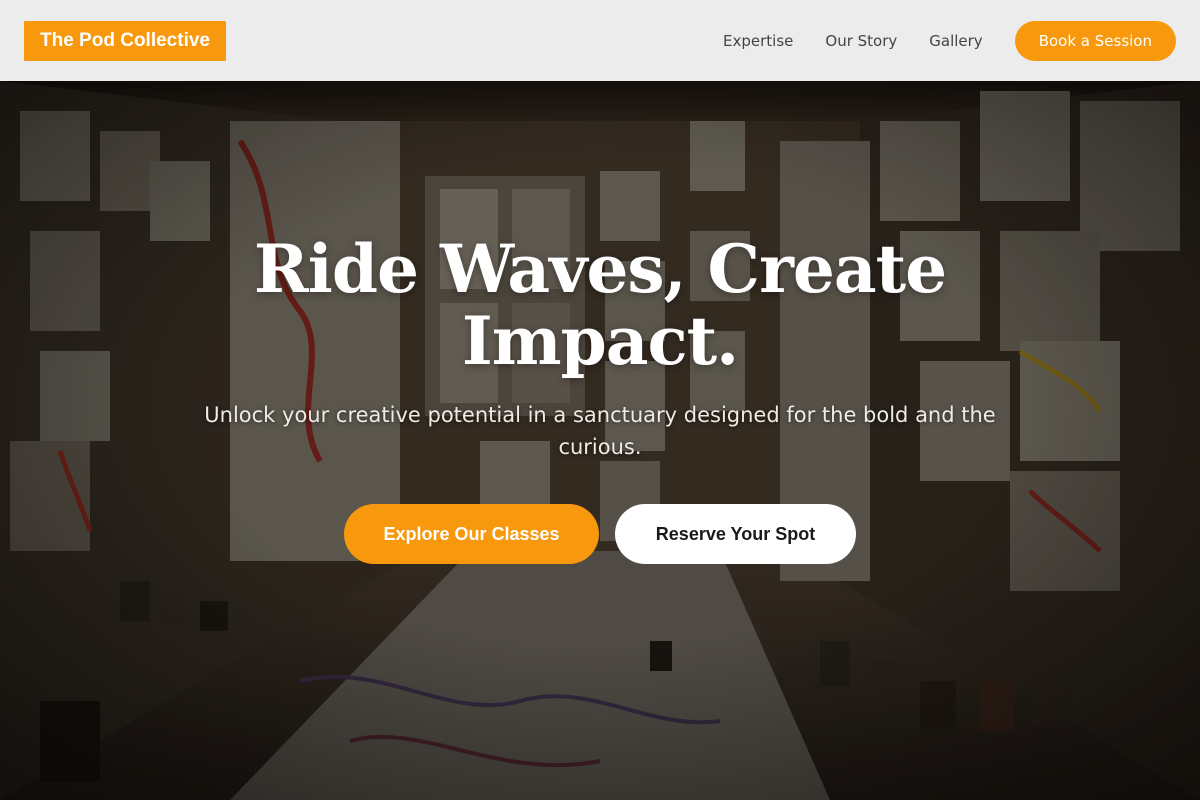 The width and height of the screenshot is (1200, 800). I want to click on nav-link-gallery: Gallery, so click(955, 41).